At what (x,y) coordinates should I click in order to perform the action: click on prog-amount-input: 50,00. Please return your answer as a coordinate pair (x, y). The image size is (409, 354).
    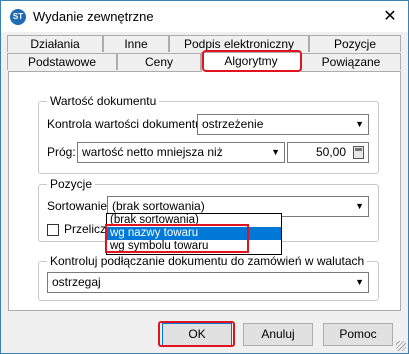
    Looking at the image, I should click on (328, 152).